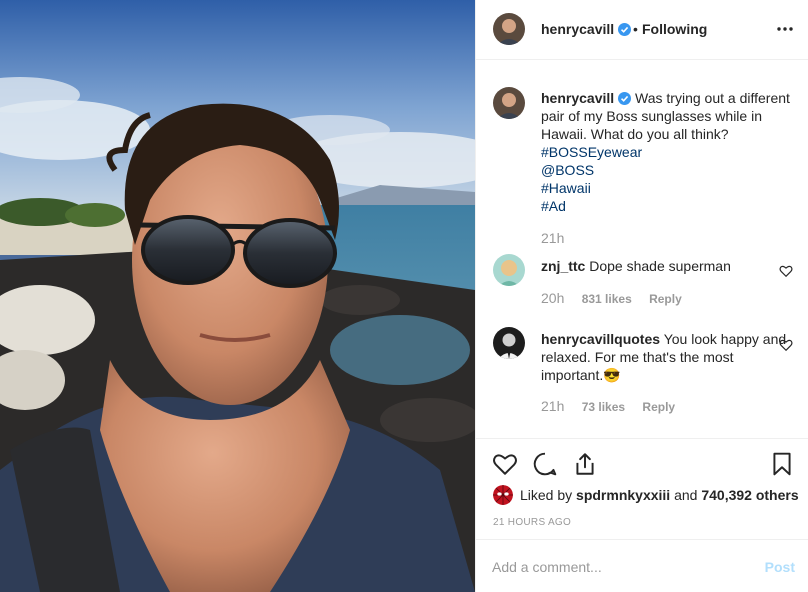 This screenshot has width=808, height=592. I want to click on comment-time: 20h, so click(552, 298).